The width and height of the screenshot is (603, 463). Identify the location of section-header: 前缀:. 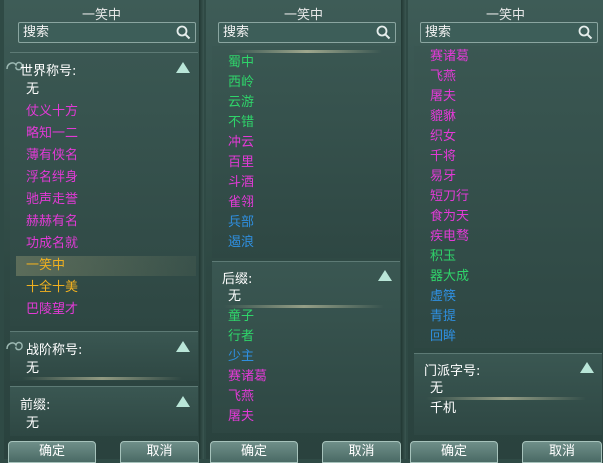
(104, 402).